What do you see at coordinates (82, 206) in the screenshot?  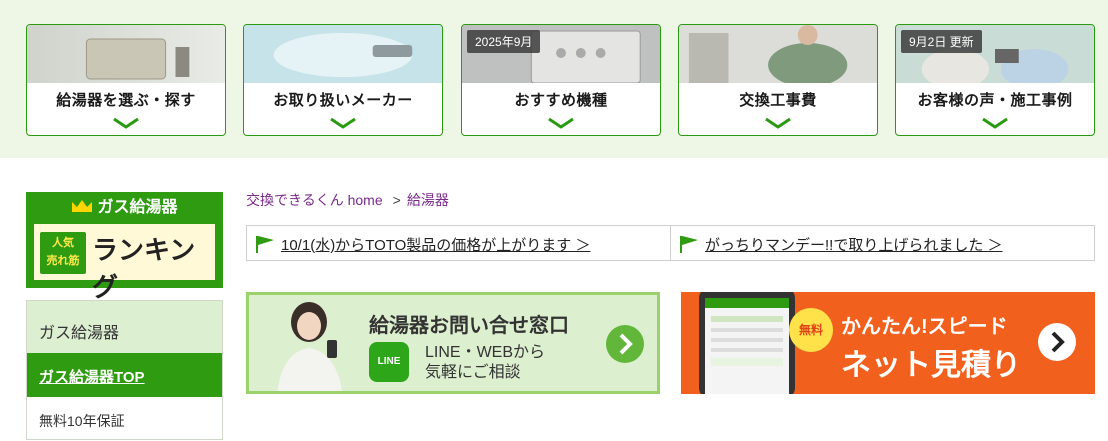 I see `crown-icon` at bounding box center [82, 206].